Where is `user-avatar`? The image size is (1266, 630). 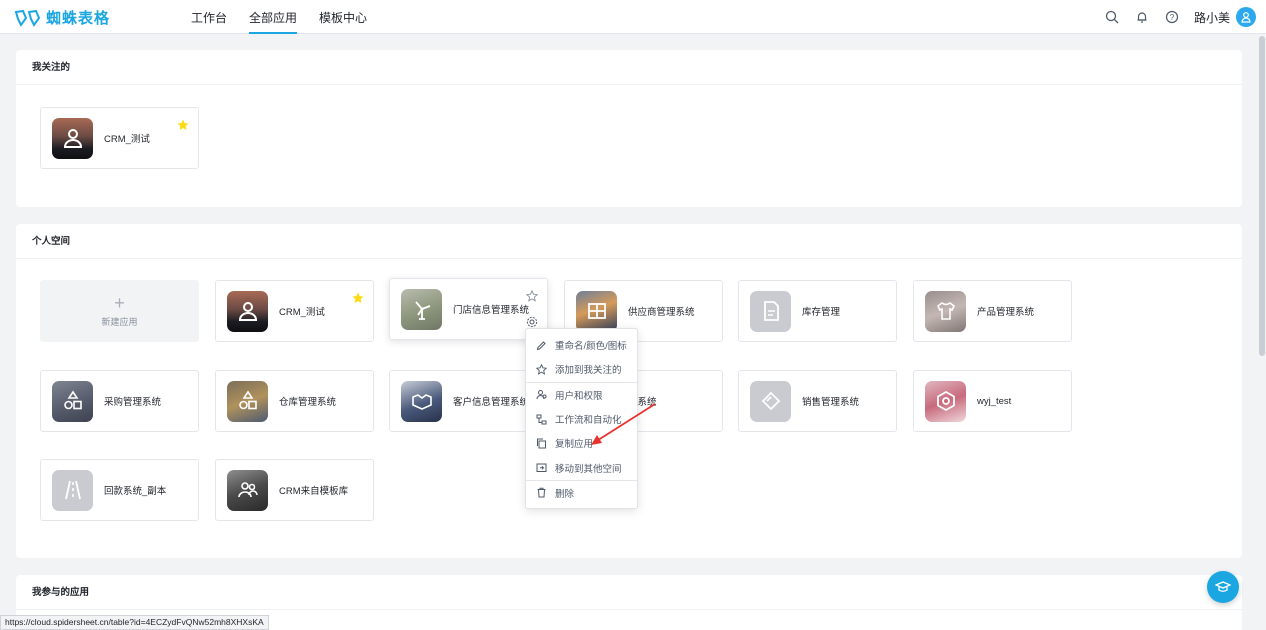 user-avatar is located at coordinates (1246, 17).